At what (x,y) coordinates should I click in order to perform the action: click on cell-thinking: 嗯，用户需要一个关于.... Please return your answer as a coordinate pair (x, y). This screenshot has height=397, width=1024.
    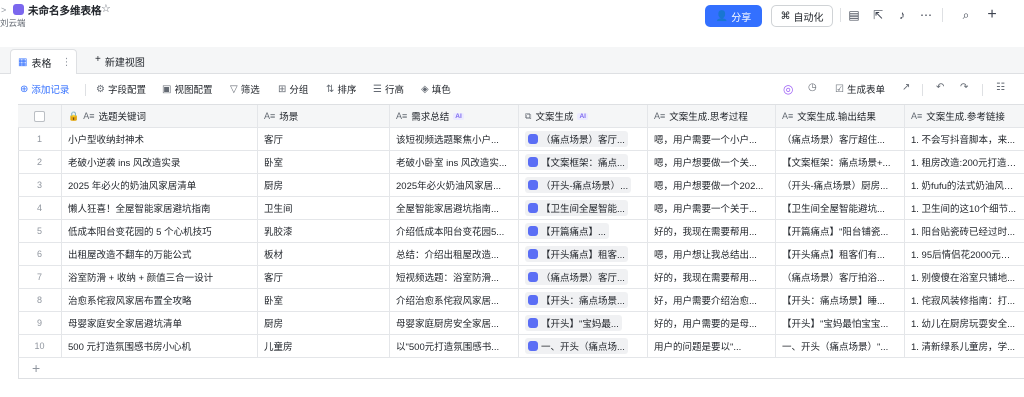
    Looking at the image, I should click on (712, 208).